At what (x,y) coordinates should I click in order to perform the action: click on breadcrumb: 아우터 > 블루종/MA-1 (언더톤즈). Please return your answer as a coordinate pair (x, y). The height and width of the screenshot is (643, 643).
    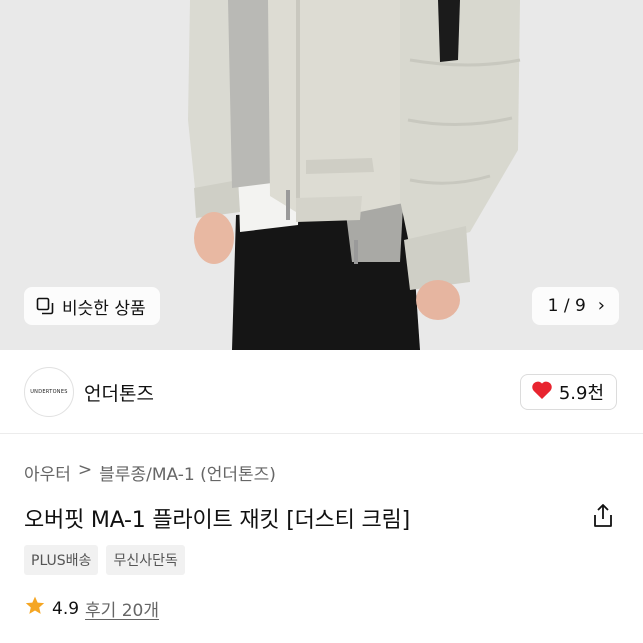
    Looking at the image, I should click on (150, 472).